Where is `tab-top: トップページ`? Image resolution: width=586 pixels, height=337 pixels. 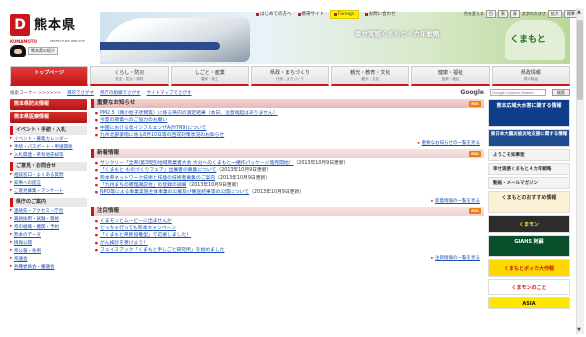
tab-top: トップページ is located at coordinates (49, 76).